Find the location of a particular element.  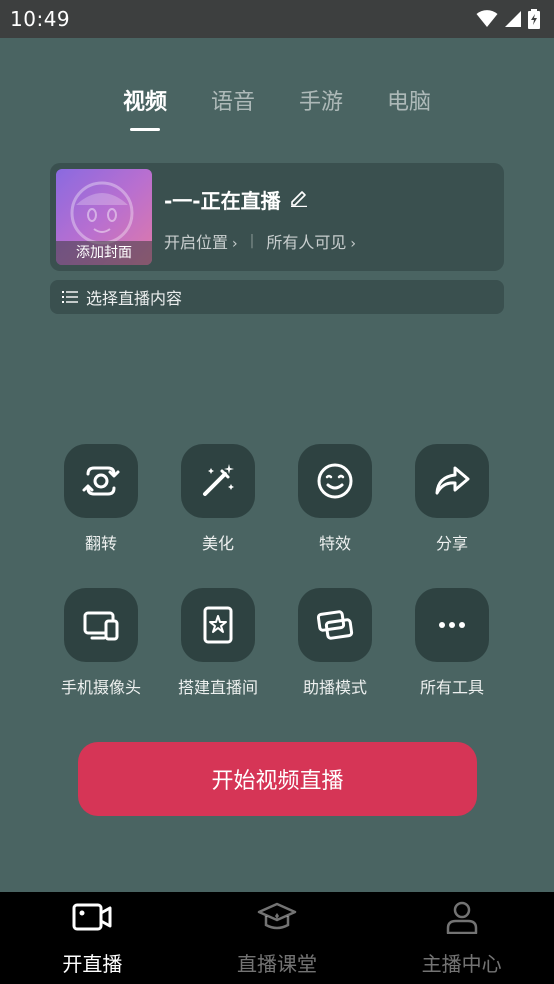

tool-beautify: 美化 is located at coordinates (218, 499).